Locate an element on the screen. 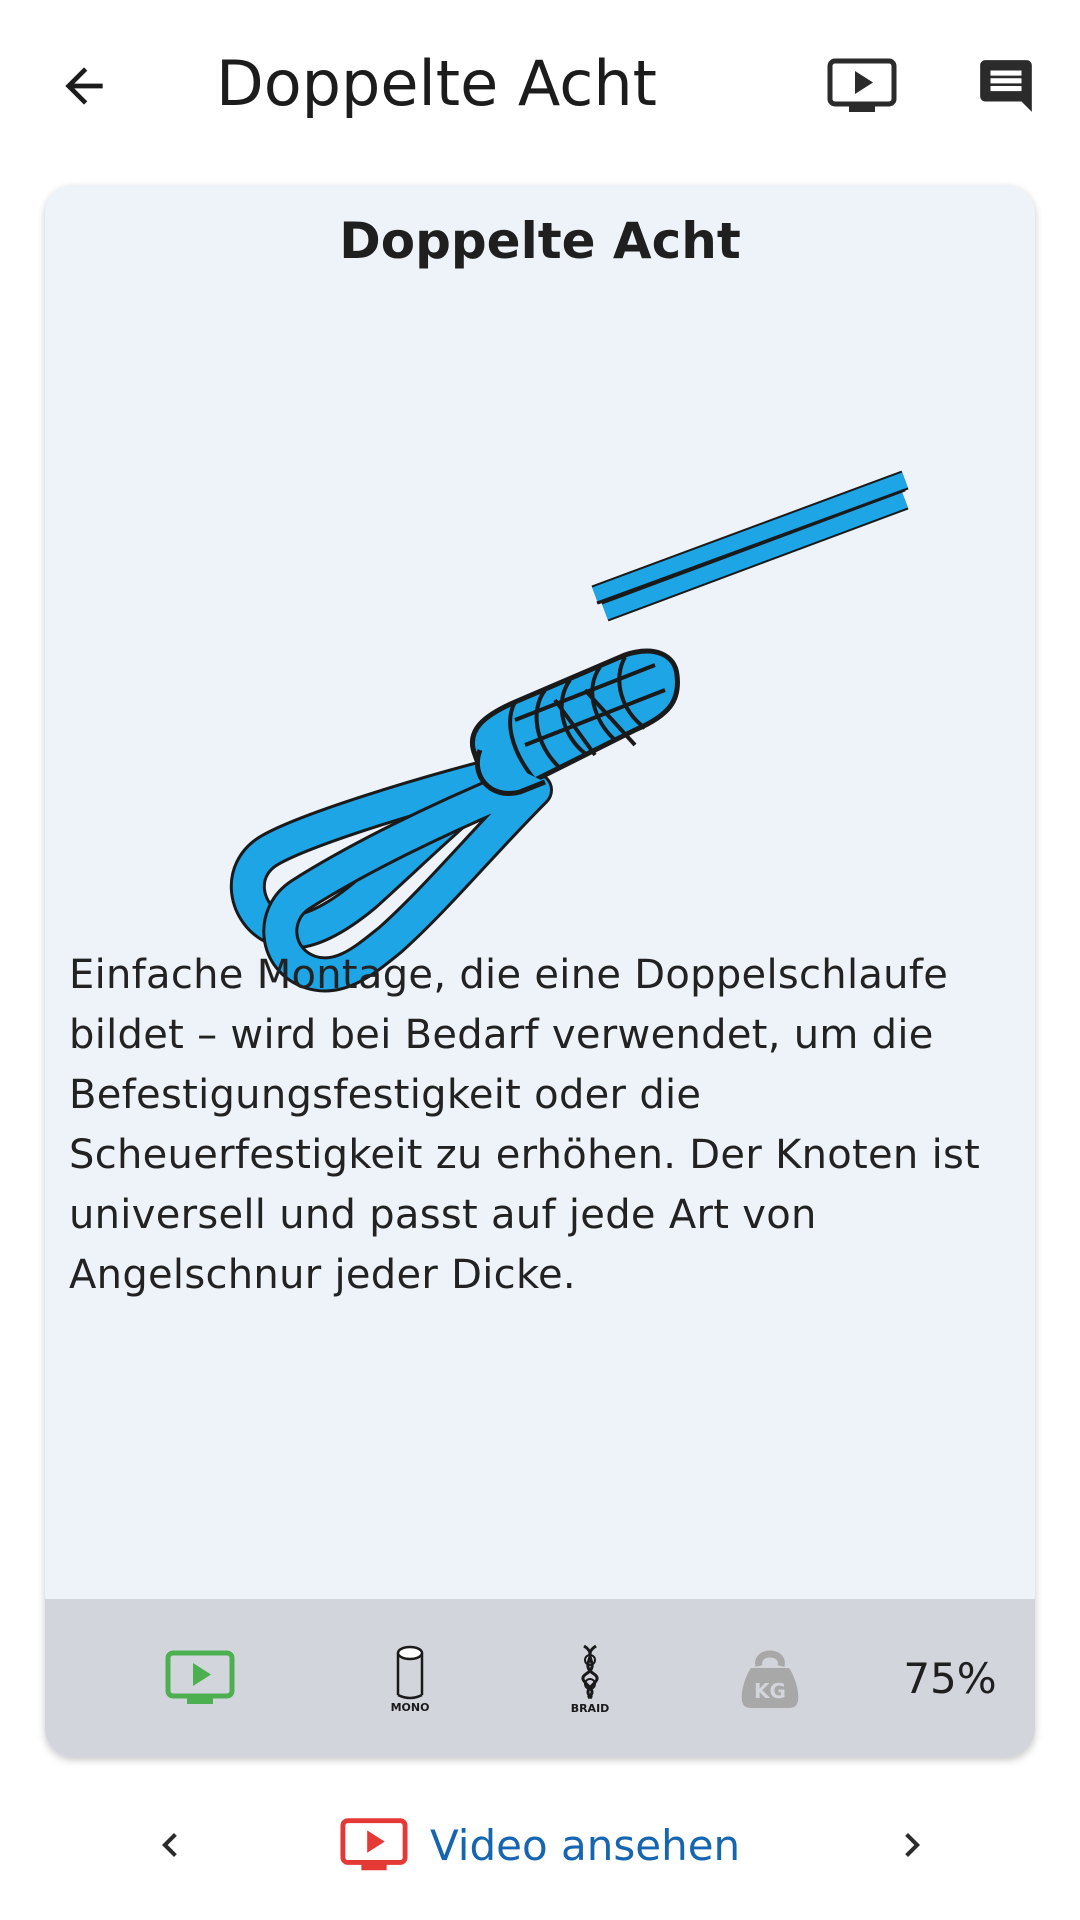 The image size is (1080, 1920). comments-button is located at coordinates (1006, 86).